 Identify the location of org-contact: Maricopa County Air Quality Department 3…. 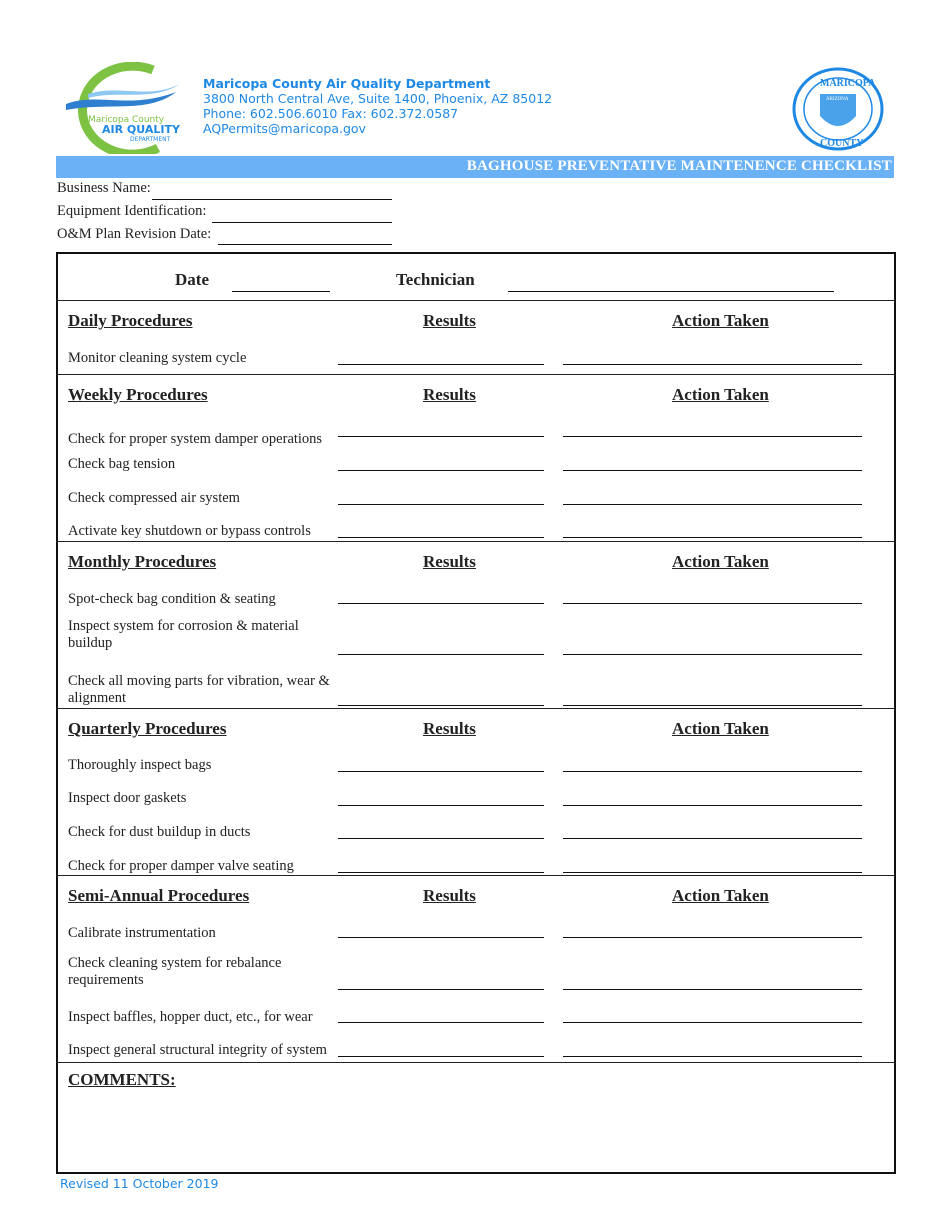
(377, 106).